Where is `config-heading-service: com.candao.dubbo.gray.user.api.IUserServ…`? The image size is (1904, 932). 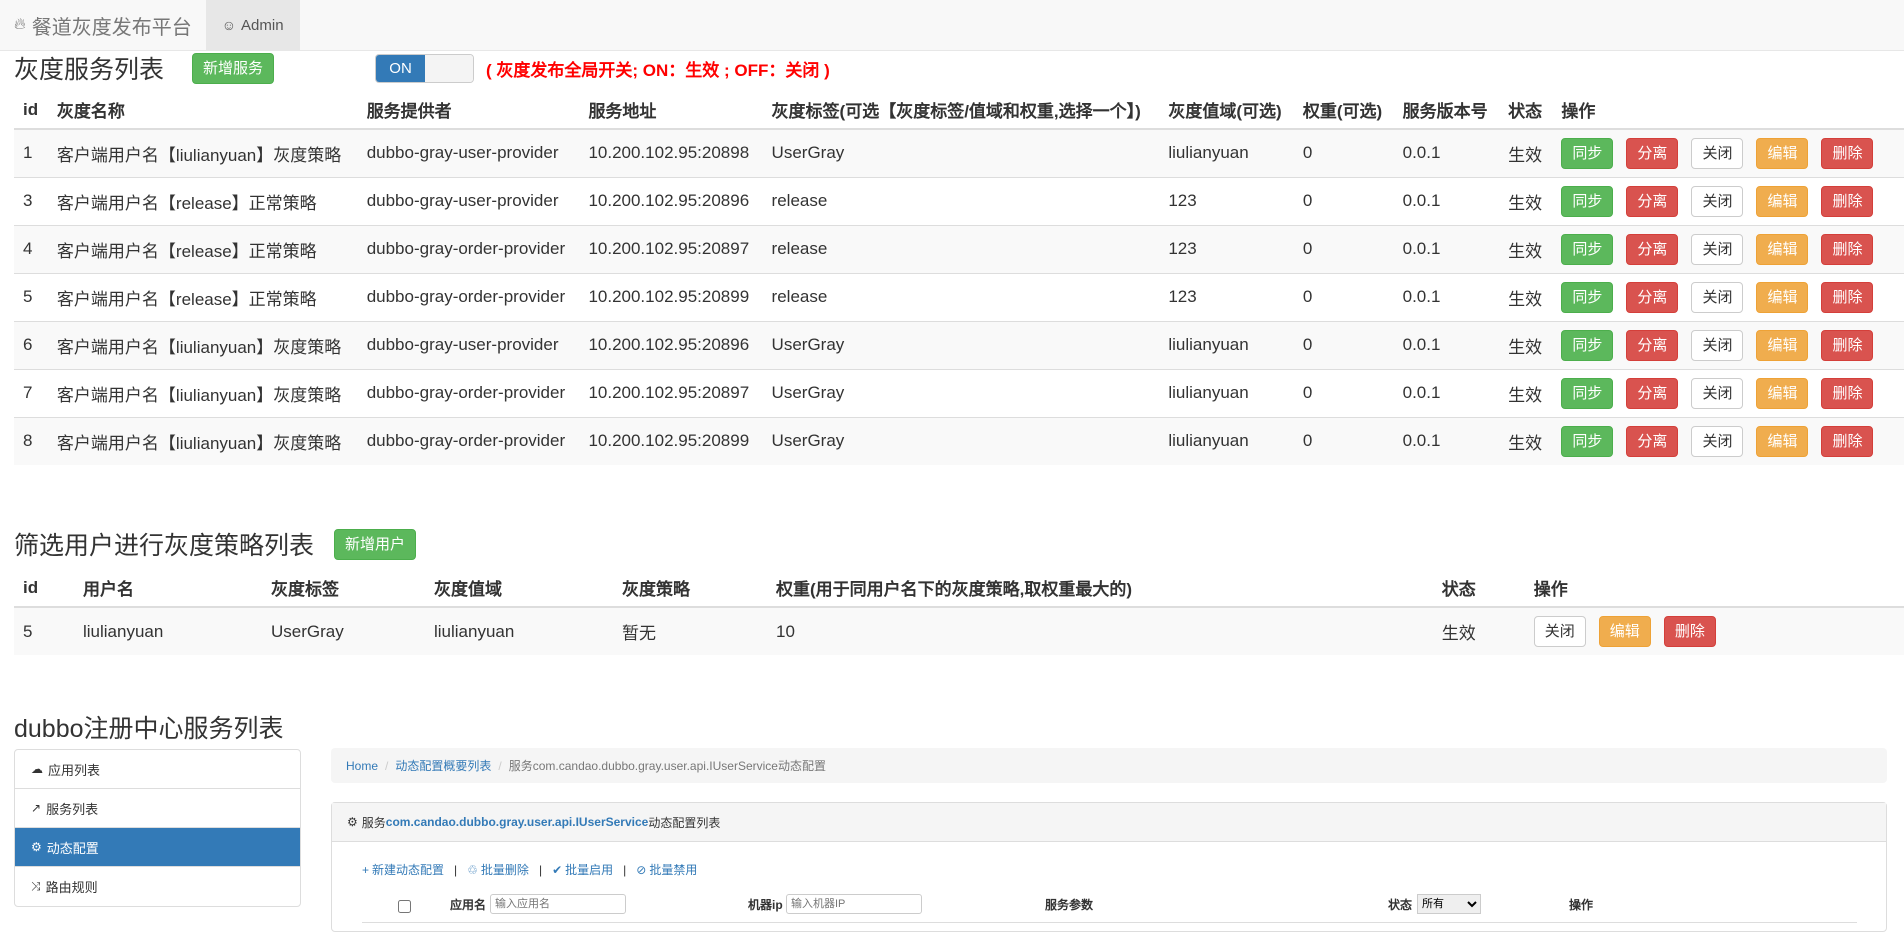 config-heading-service: com.candao.dubbo.gray.user.api.IUserServ… is located at coordinates (517, 822).